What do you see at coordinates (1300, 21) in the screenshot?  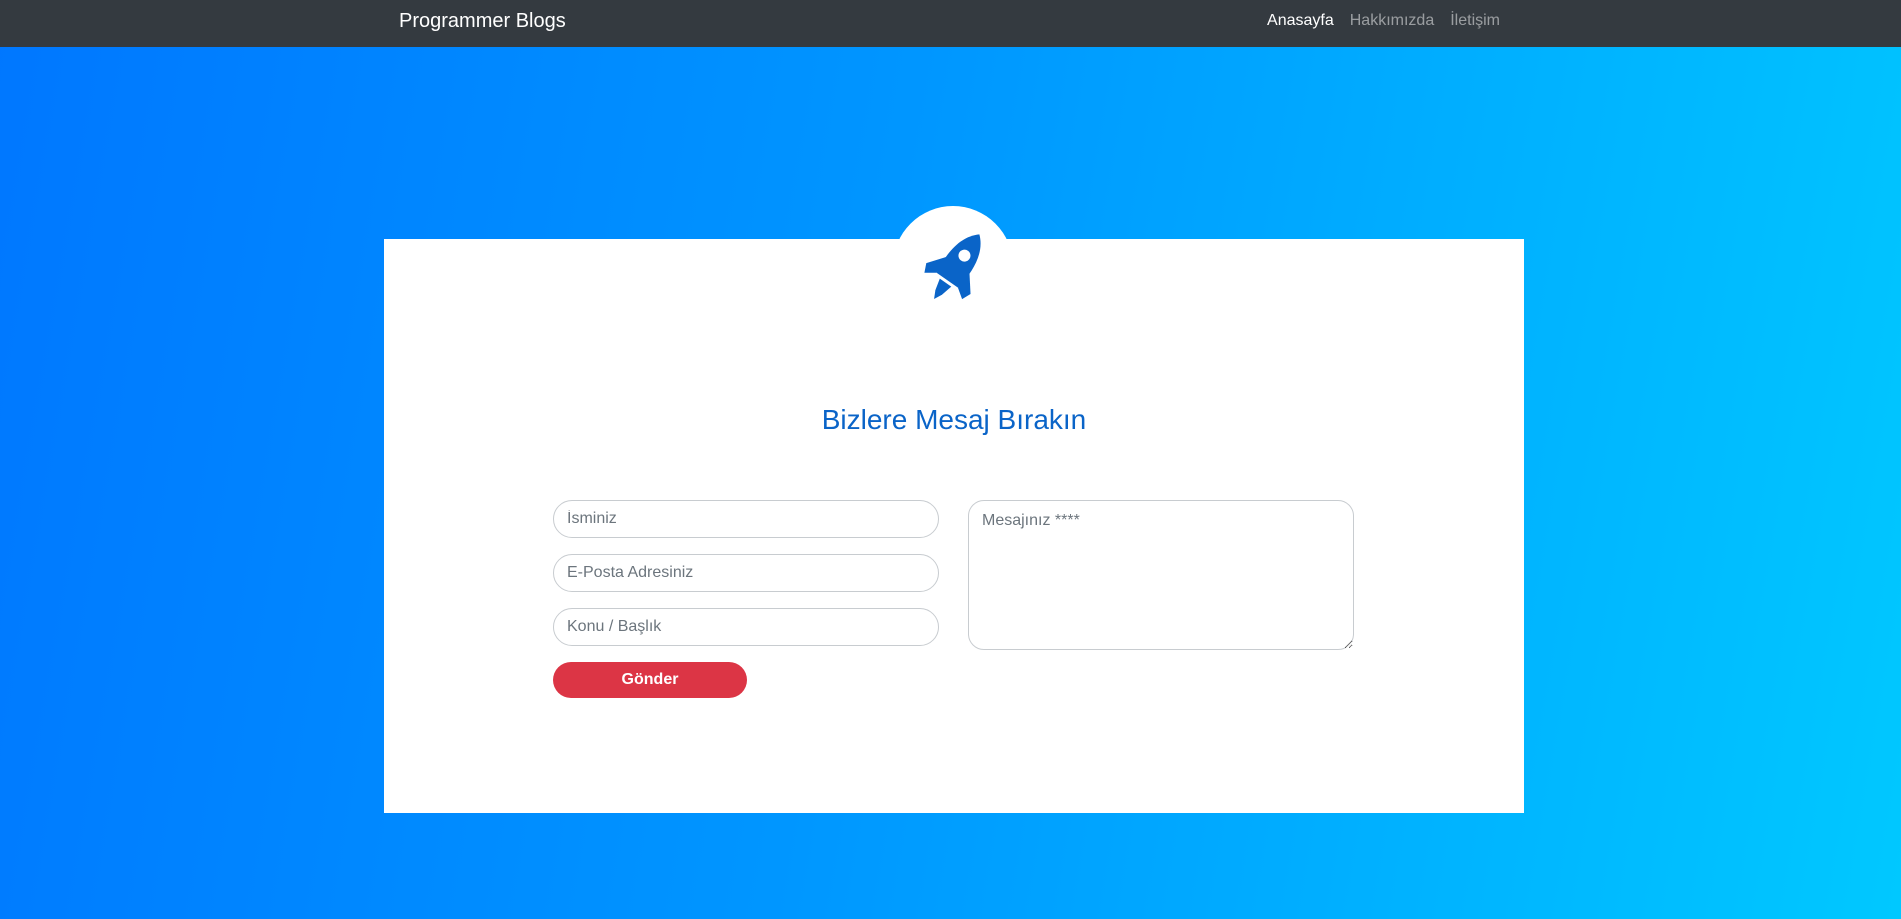 I see `nav-link-anasayfa: Anasayfa` at bounding box center [1300, 21].